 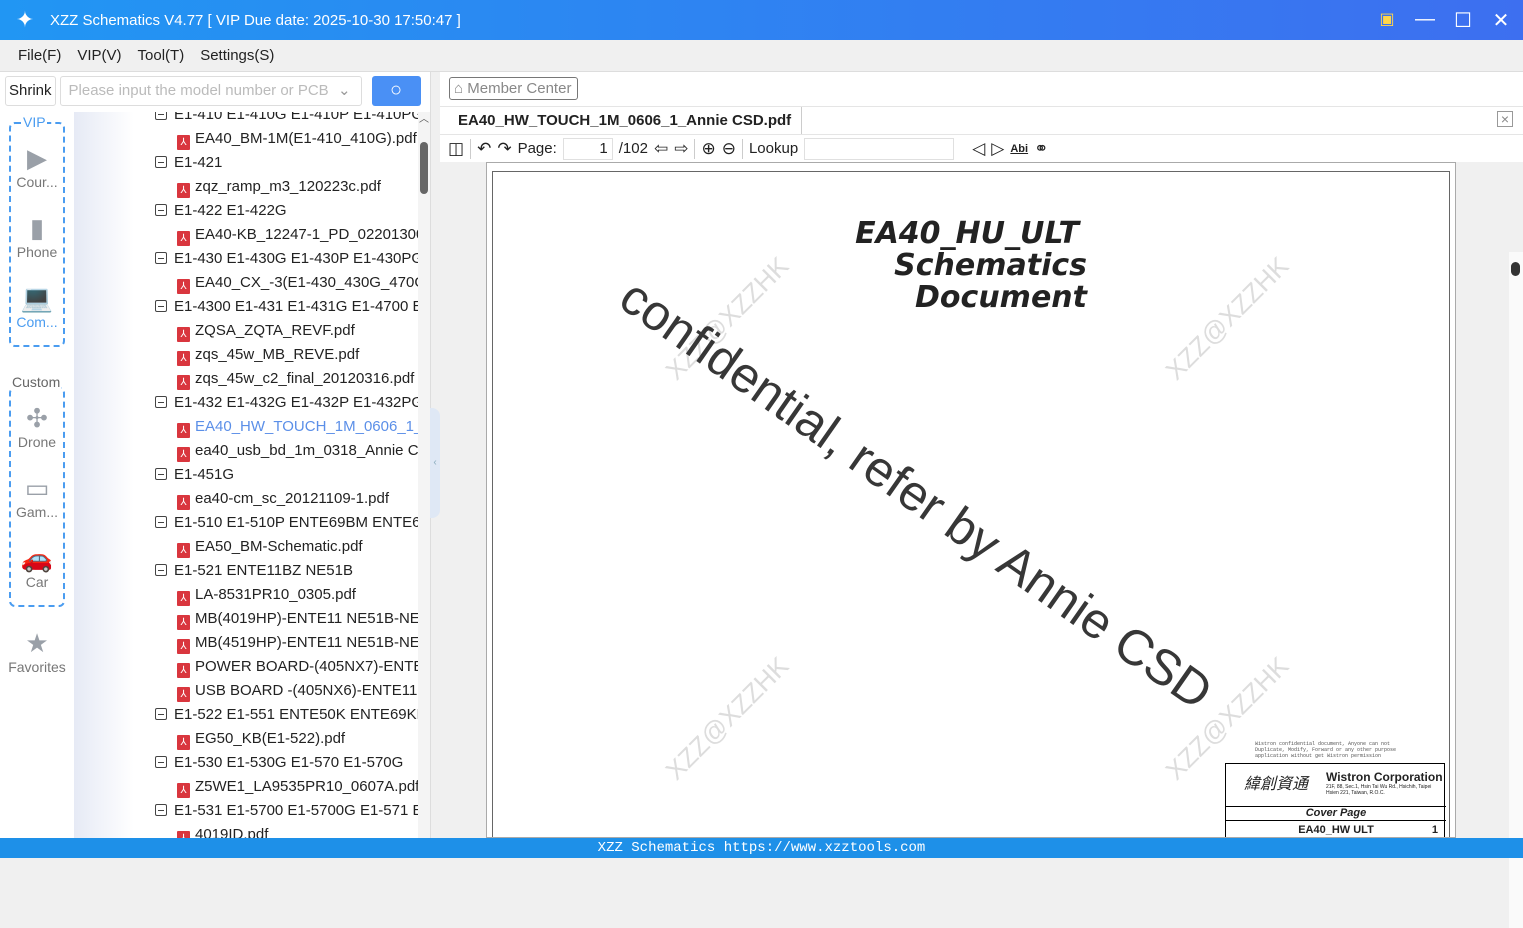 I want to click on tab-document: EA40_HW_TOUCH_1M_0606_1_Annie CSD.pdf, so click(x=625, y=121).